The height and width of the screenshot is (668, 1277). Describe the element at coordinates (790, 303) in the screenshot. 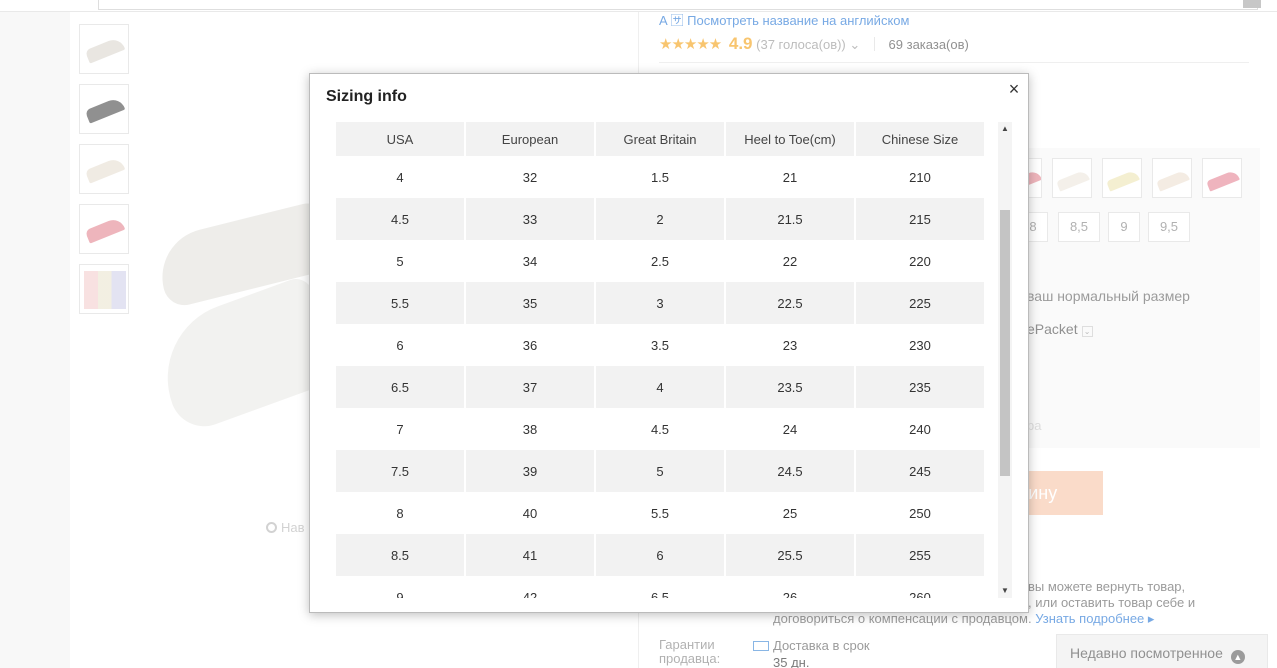

I see `table-cell: 22.5` at that location.